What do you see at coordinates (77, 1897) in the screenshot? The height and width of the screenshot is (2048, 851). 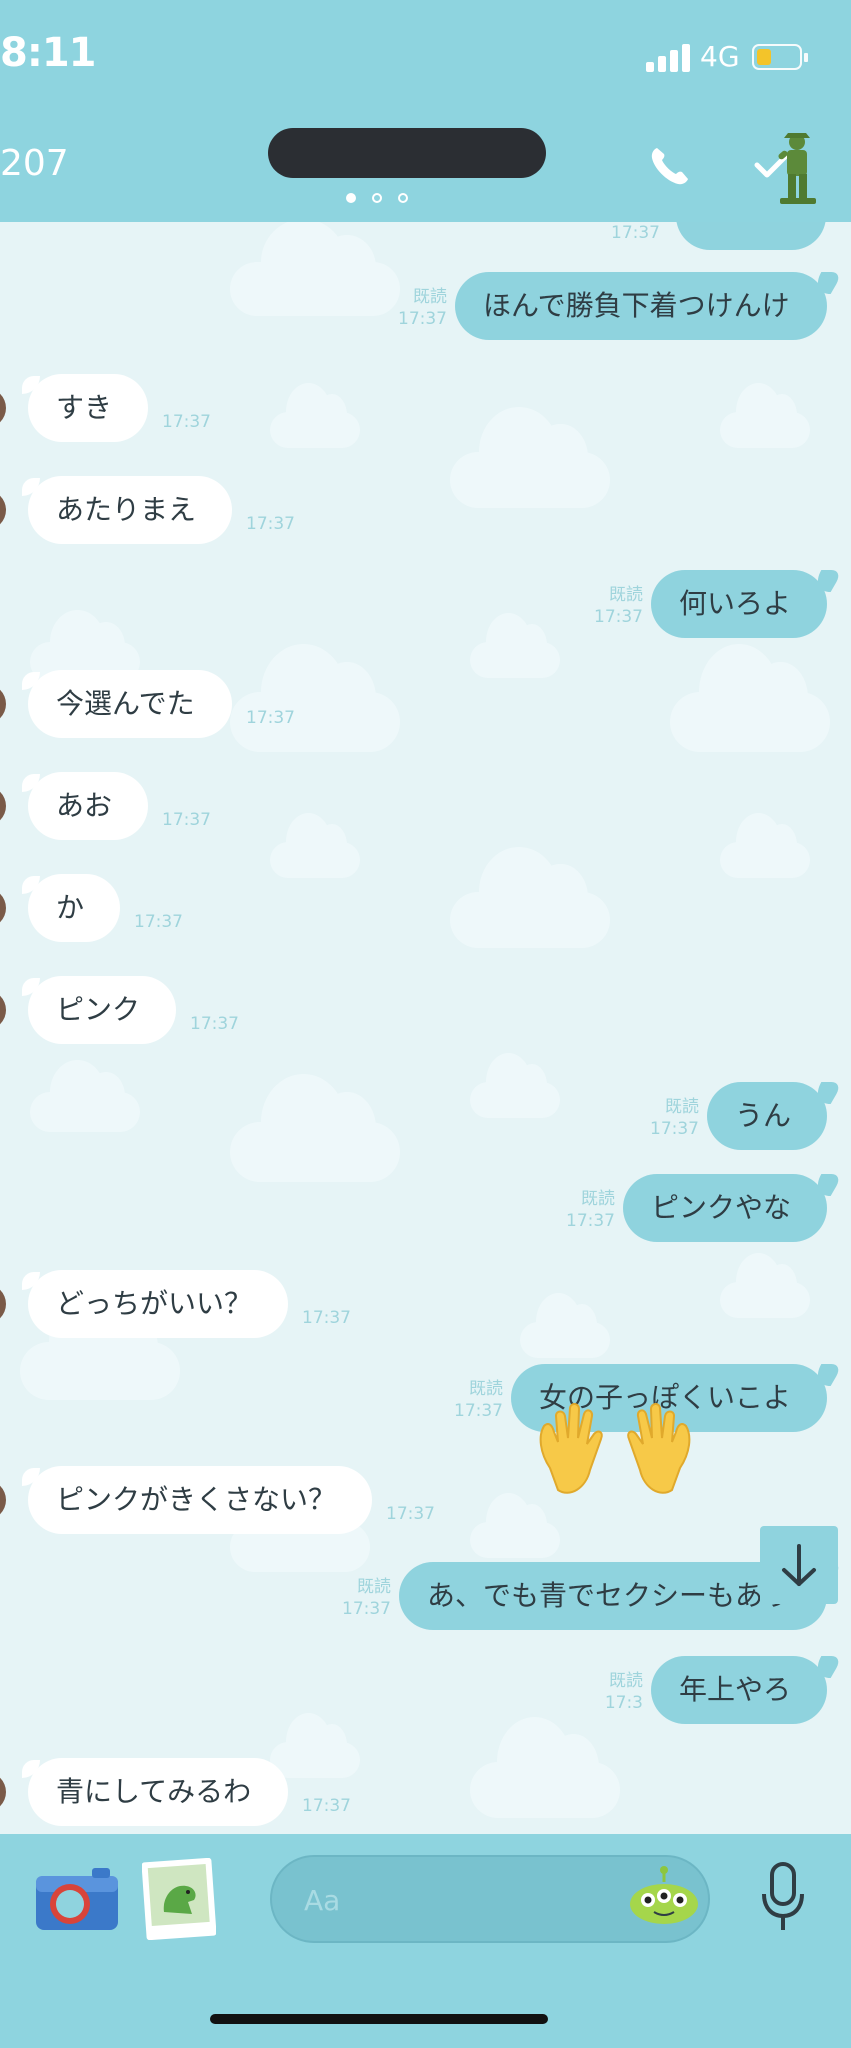 I see `camera-icon` at bounding box center [77, 1897].